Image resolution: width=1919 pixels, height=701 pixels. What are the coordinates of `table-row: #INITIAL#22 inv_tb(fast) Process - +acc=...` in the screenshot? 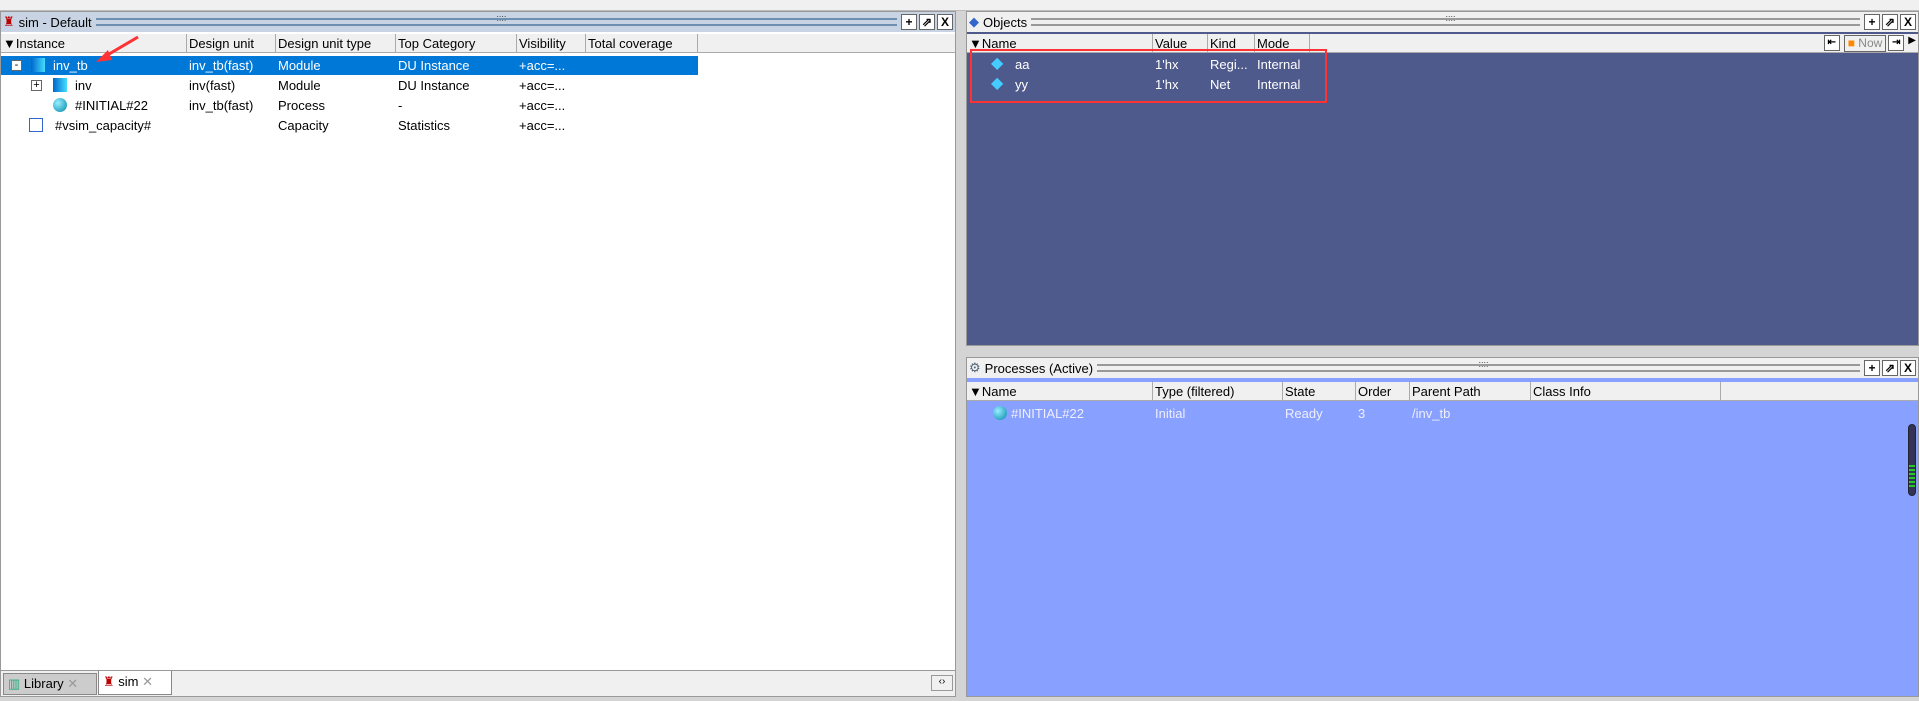 It's located at (349, 105).